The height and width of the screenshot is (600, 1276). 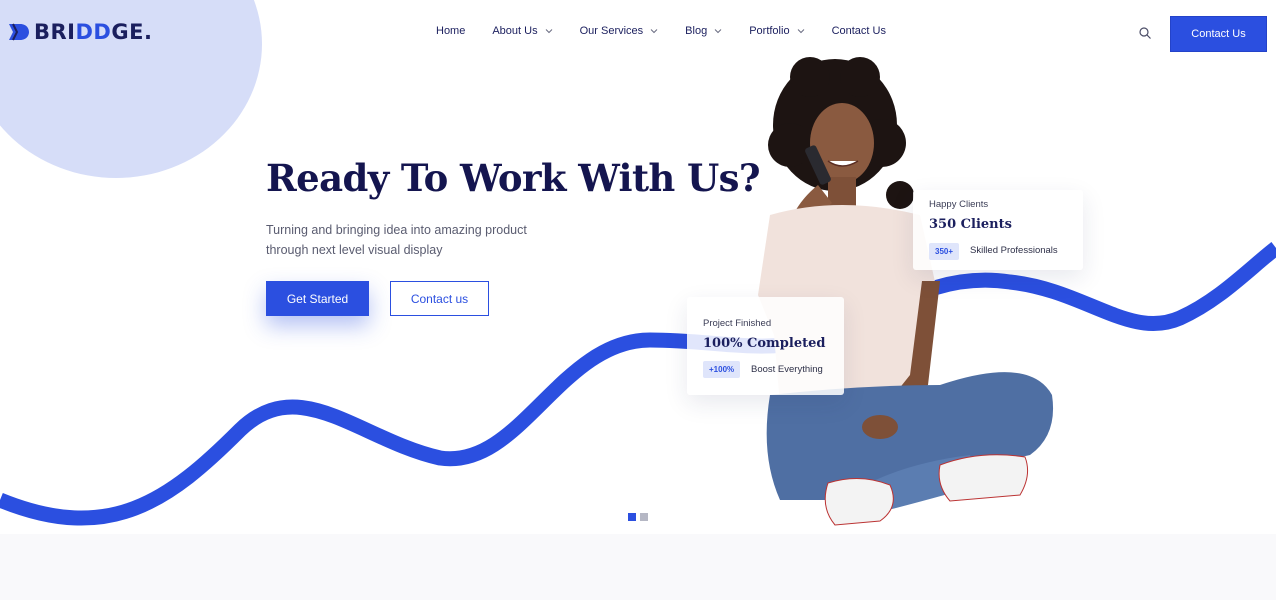 I want to click on slider-dots, so click(x=638, y=517).